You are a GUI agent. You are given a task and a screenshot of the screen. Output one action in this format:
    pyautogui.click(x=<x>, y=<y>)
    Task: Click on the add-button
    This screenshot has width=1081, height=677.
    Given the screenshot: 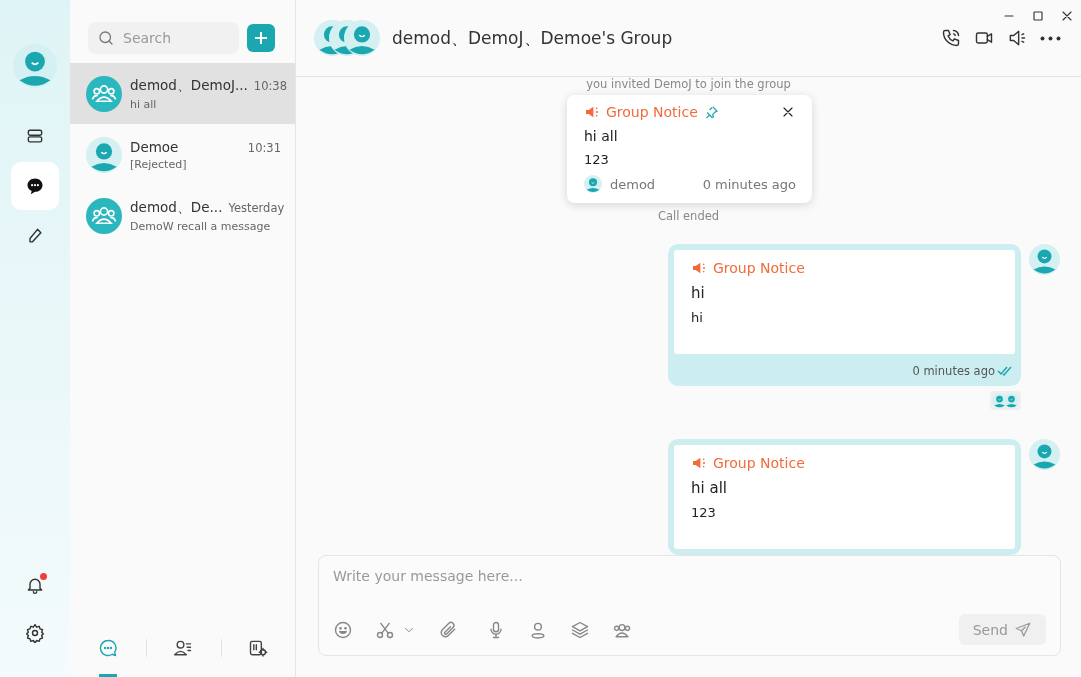 What is the action you would take?
    pyautogui.click(x=261, y=38)
    